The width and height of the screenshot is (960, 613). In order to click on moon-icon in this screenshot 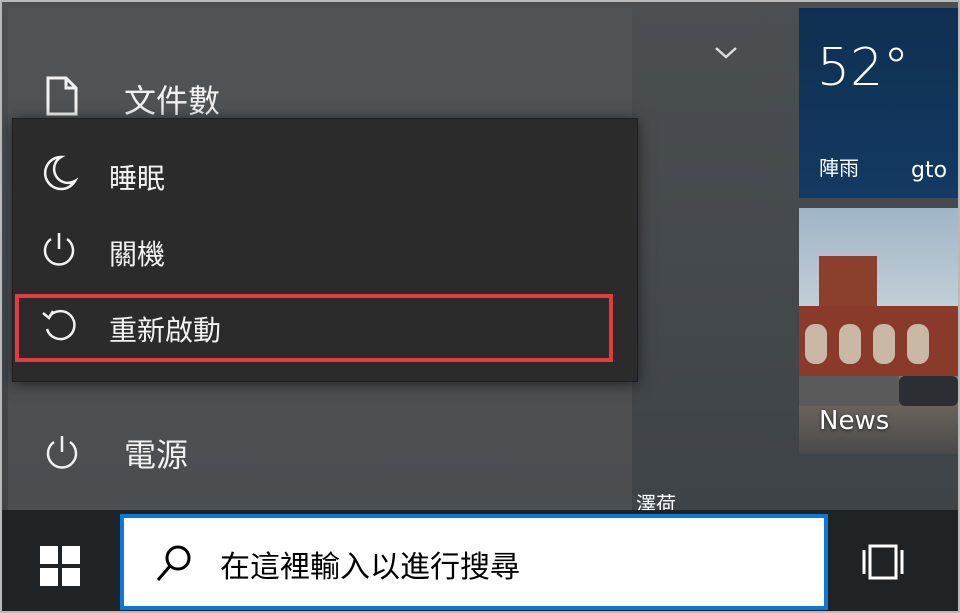, I will do `click(61, 173)`.